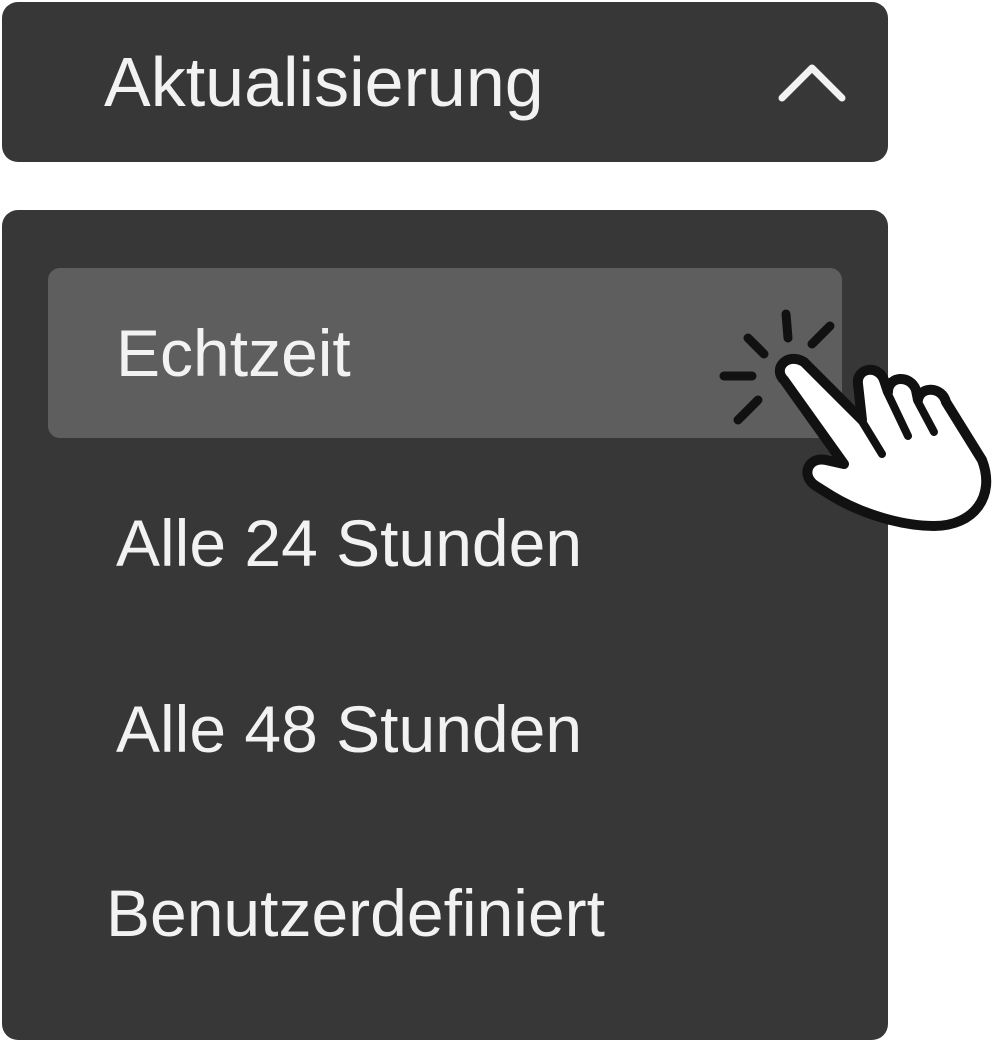 The image size is (1000, 1040). I want to click on dropdown-label: Aktualisierung, so click(324, 82).